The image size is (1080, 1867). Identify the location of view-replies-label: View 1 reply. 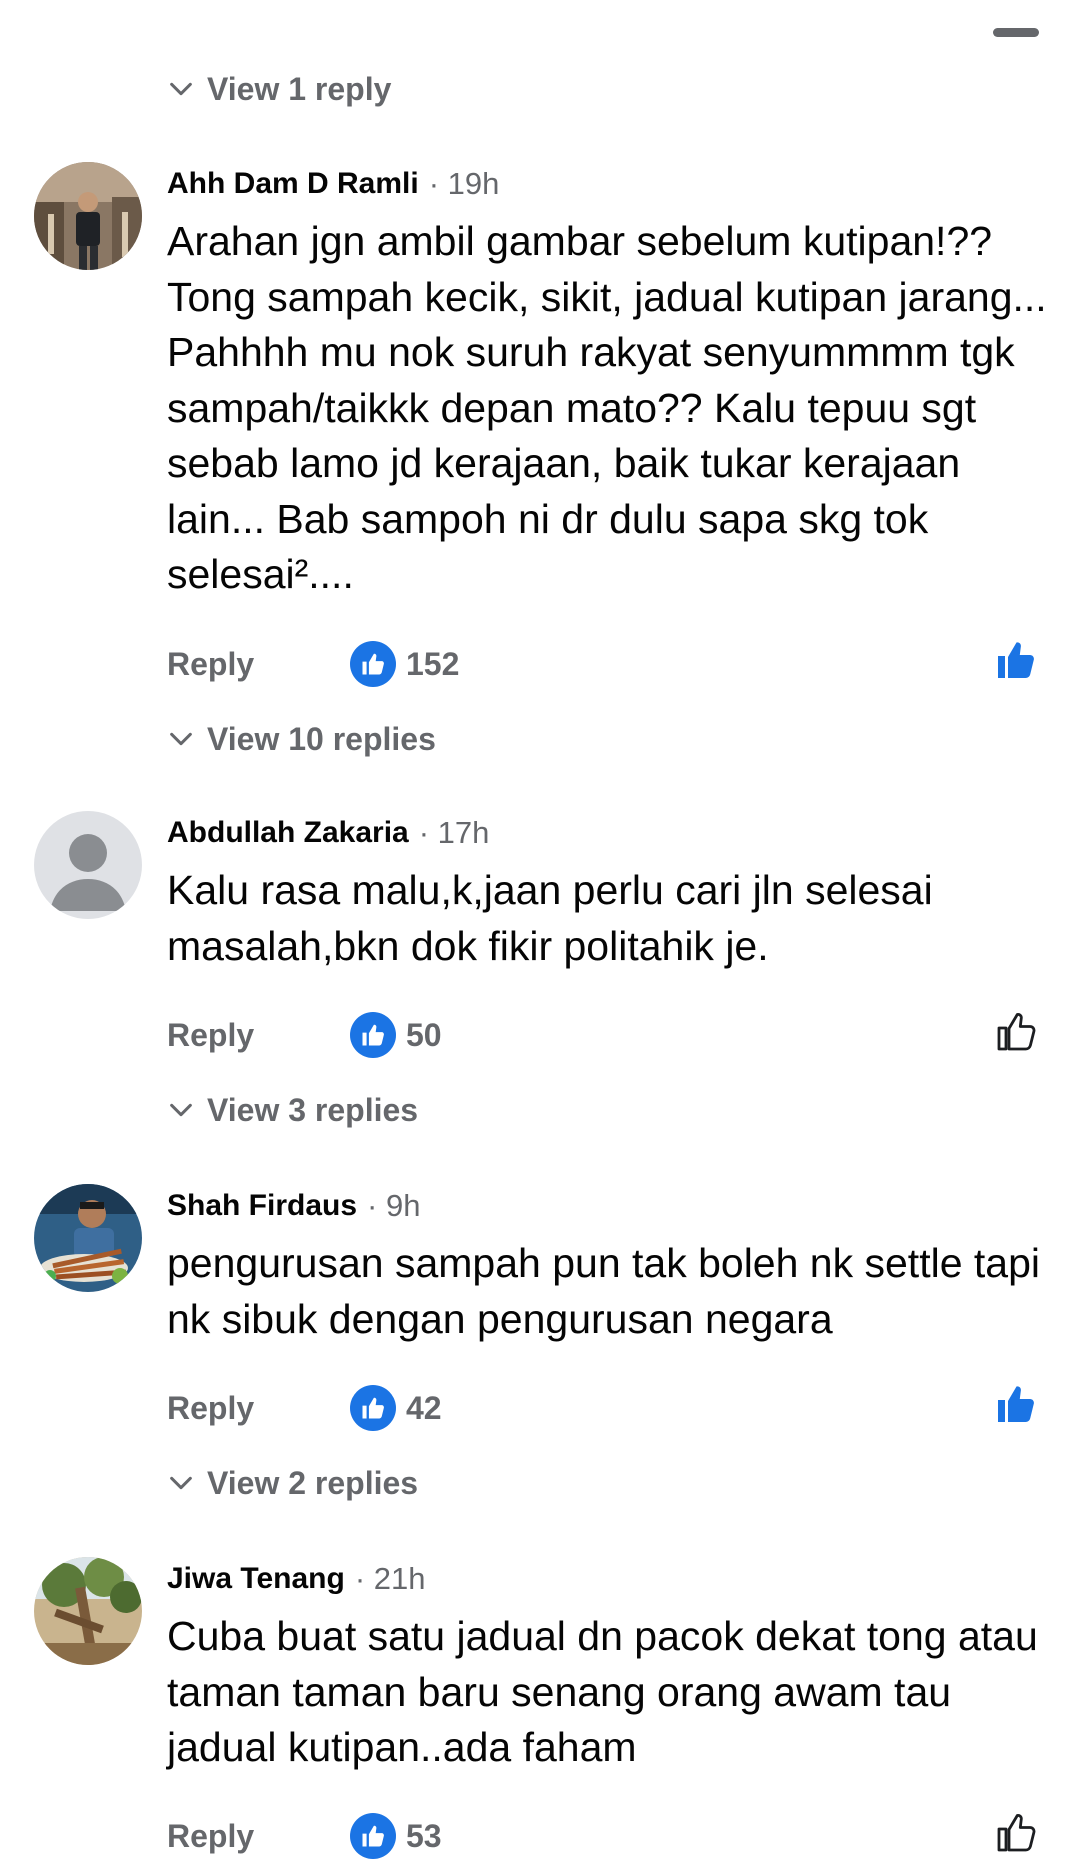
(299, 88).